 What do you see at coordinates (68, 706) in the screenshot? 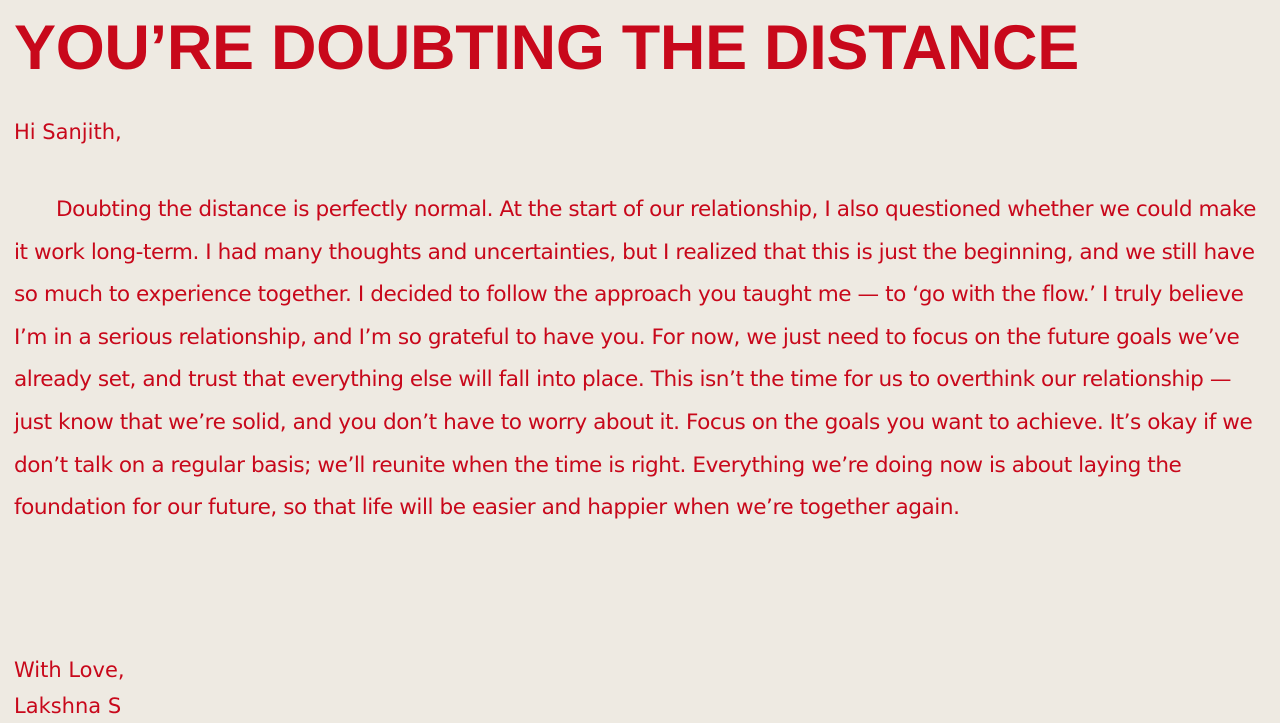
I see `letter-signature: Lakshna S` at bounding box center [68, 706].